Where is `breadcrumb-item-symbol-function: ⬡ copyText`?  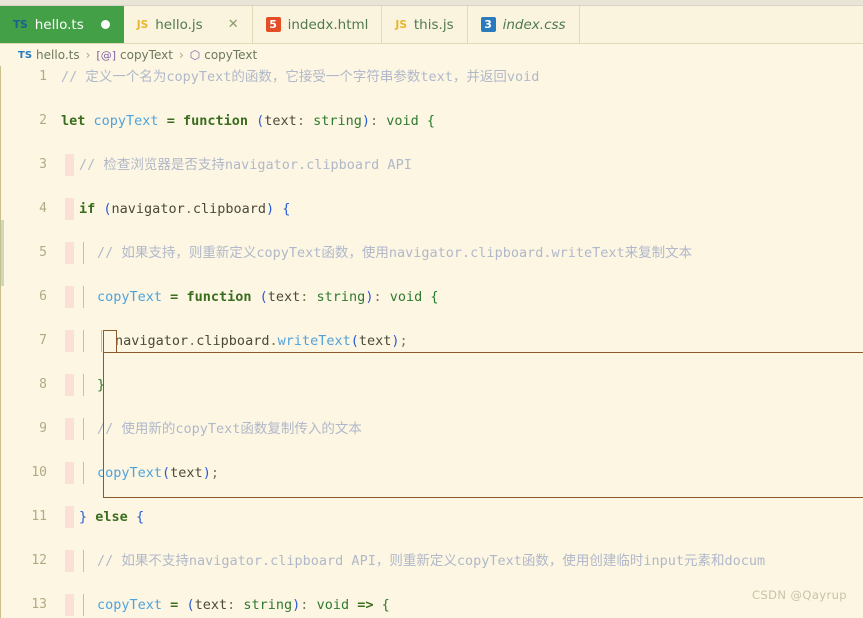
breadcrumb-item-symbol-function: ⬡ copyText is located at coordinates (223, 55).